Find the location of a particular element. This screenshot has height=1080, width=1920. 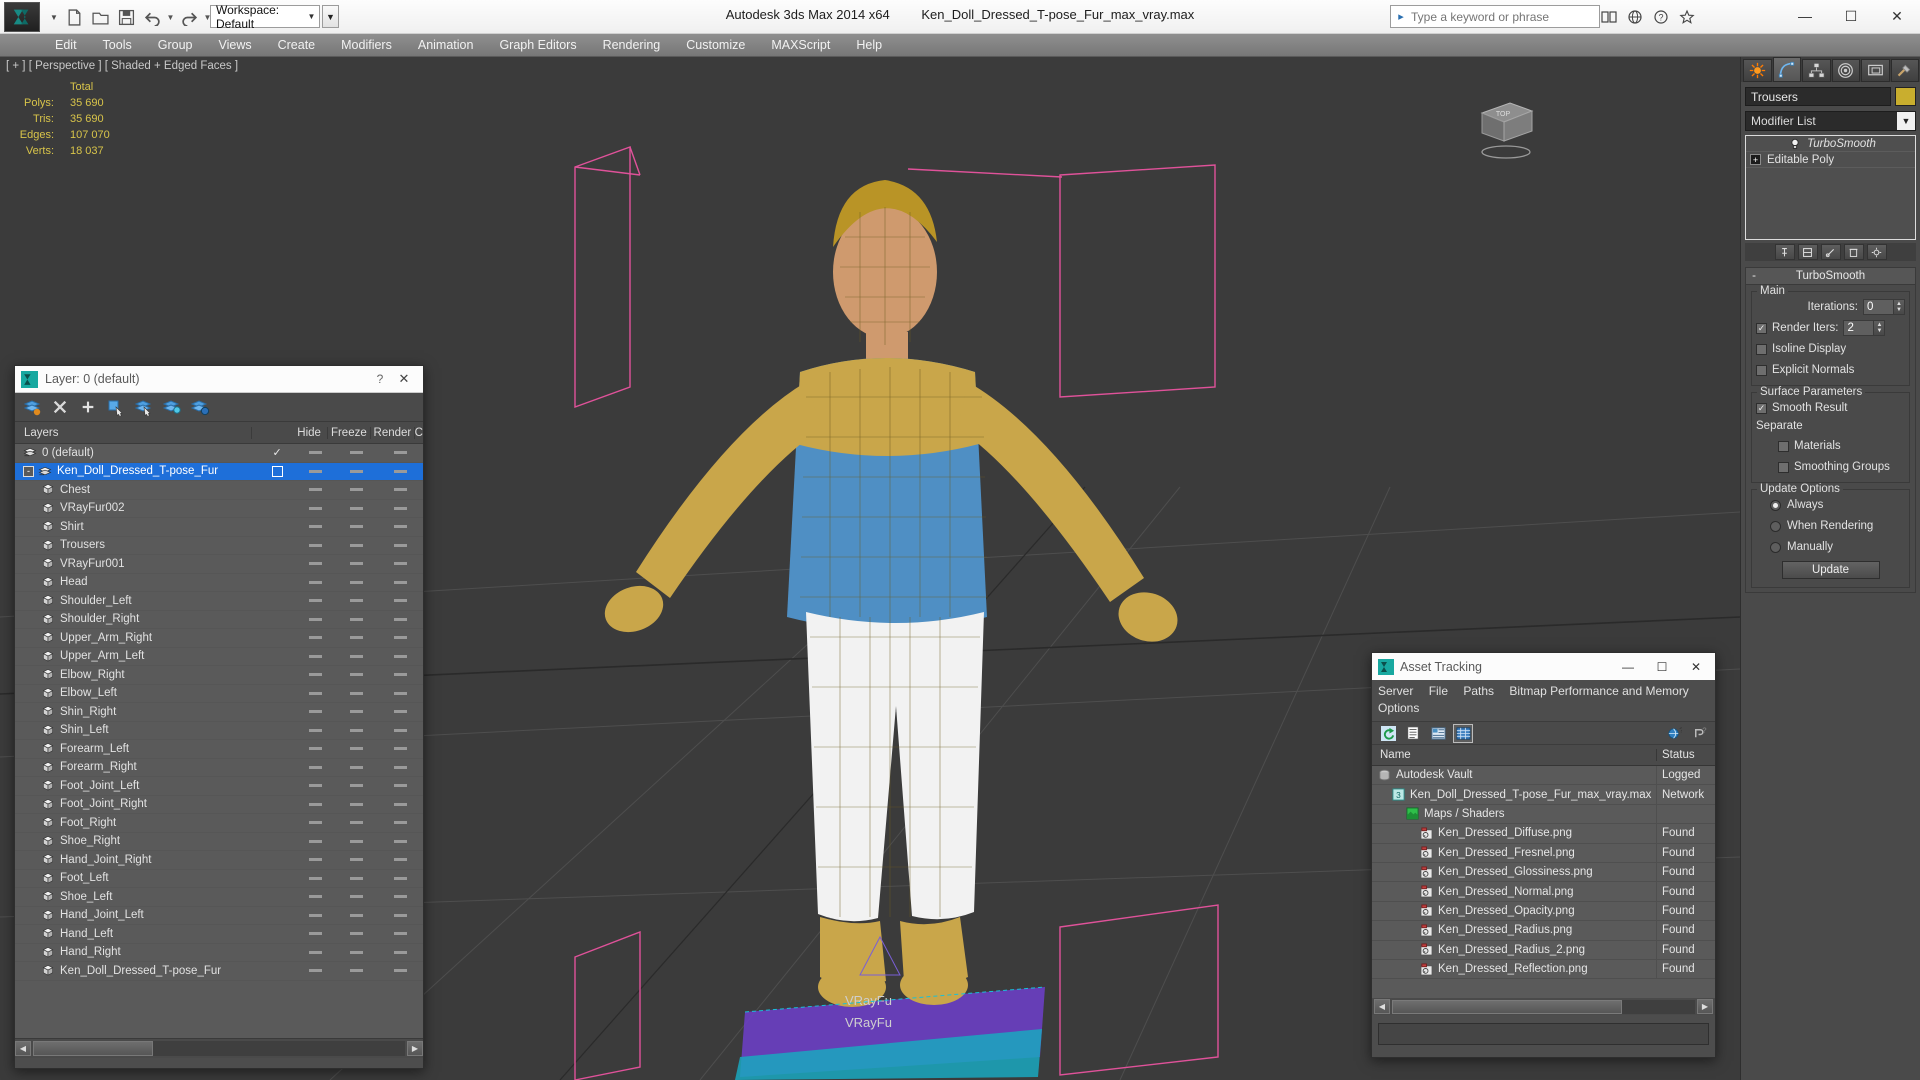

hierarchy-tab is located at coordinates (1816, 70).